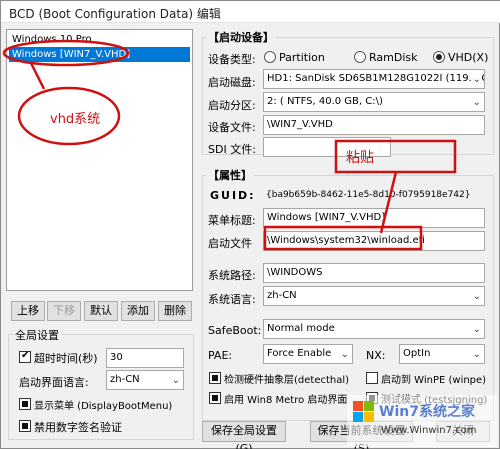 The height and width of the screenshot is (449, 500). Describe the element at coordinates (429, 430) in the screenshot. I see `watermark-url: Www.Winwin7.com` at that location.